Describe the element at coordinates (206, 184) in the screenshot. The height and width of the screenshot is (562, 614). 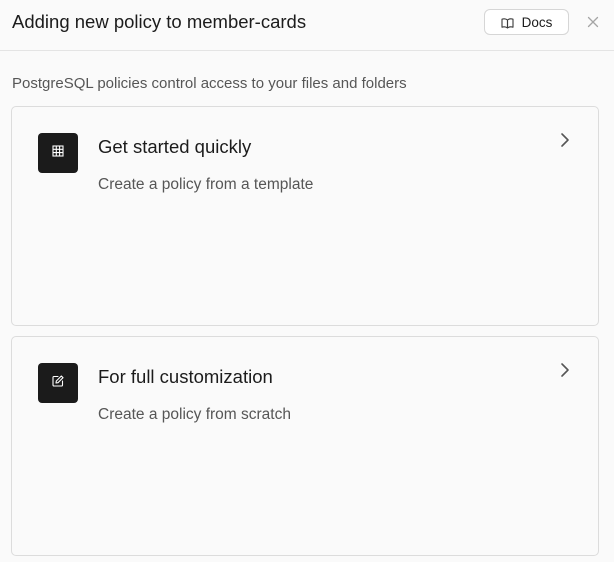
I see `card-description: Create a policy from a template` at that location.